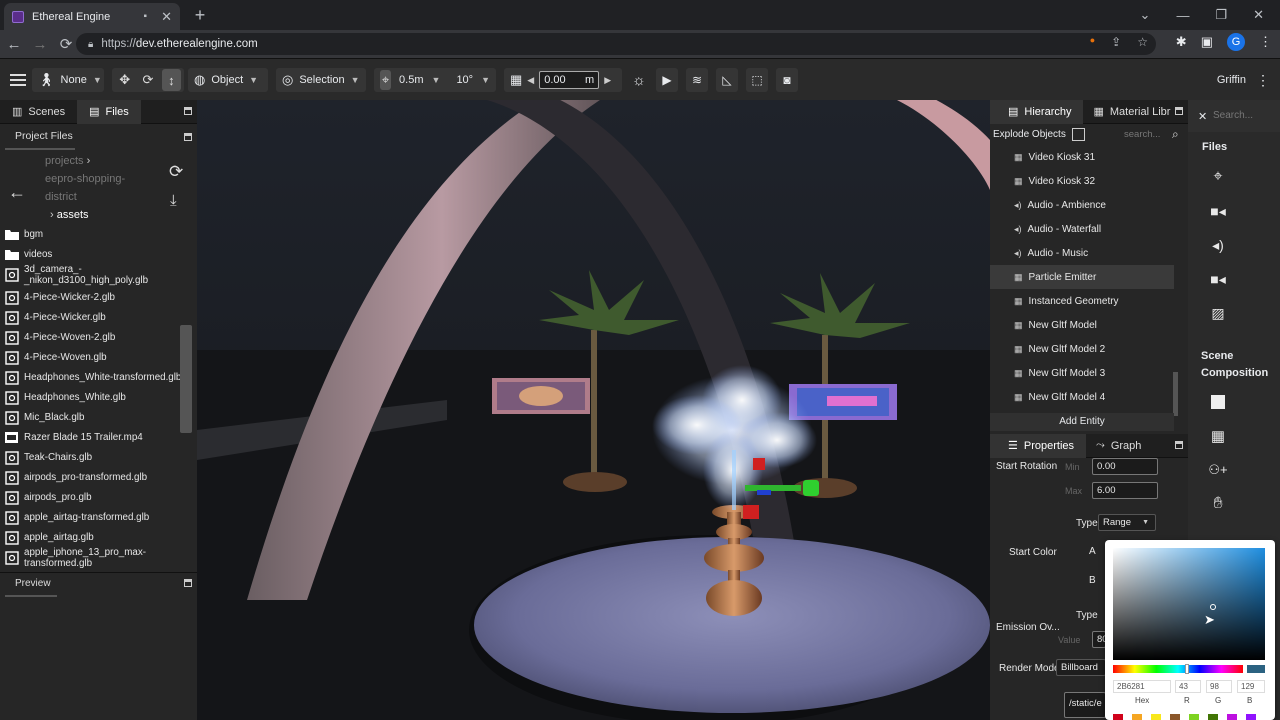  I want to click on minimize-icon: —, so click(1182, 15).